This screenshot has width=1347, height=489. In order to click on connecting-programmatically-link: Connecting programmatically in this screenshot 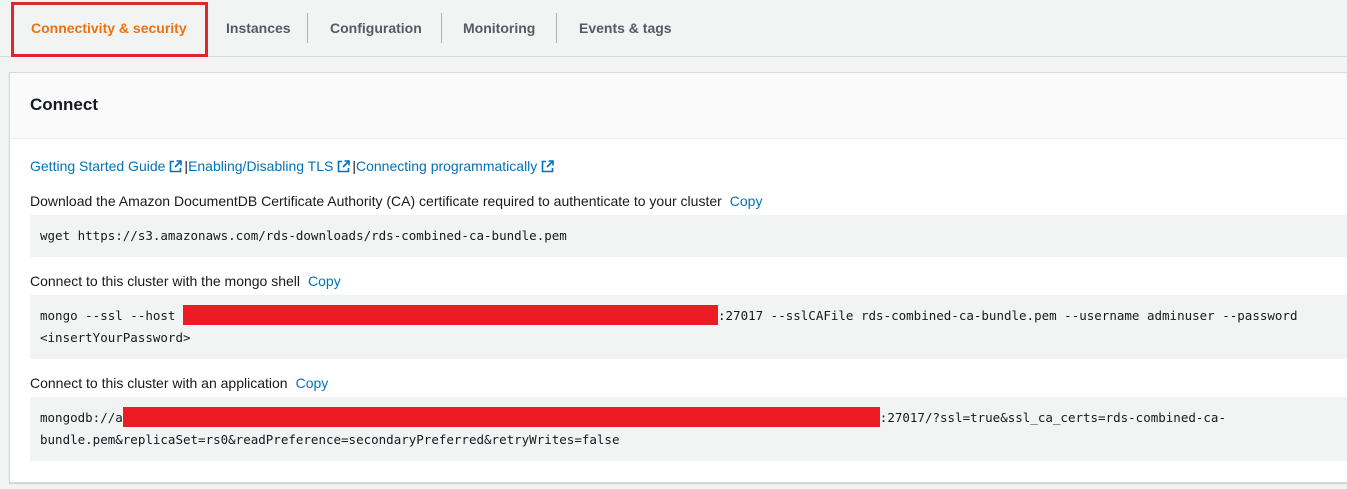, I will do `click(456, 166)`.